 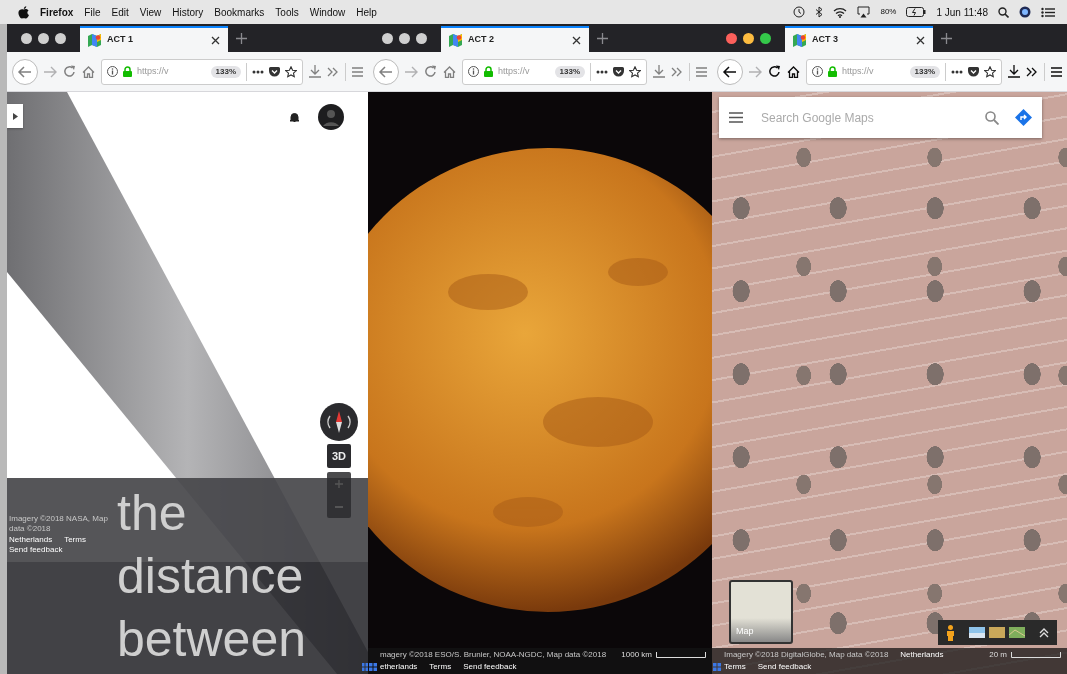 I want to click on bell-icon, so click(x=294, y=117).